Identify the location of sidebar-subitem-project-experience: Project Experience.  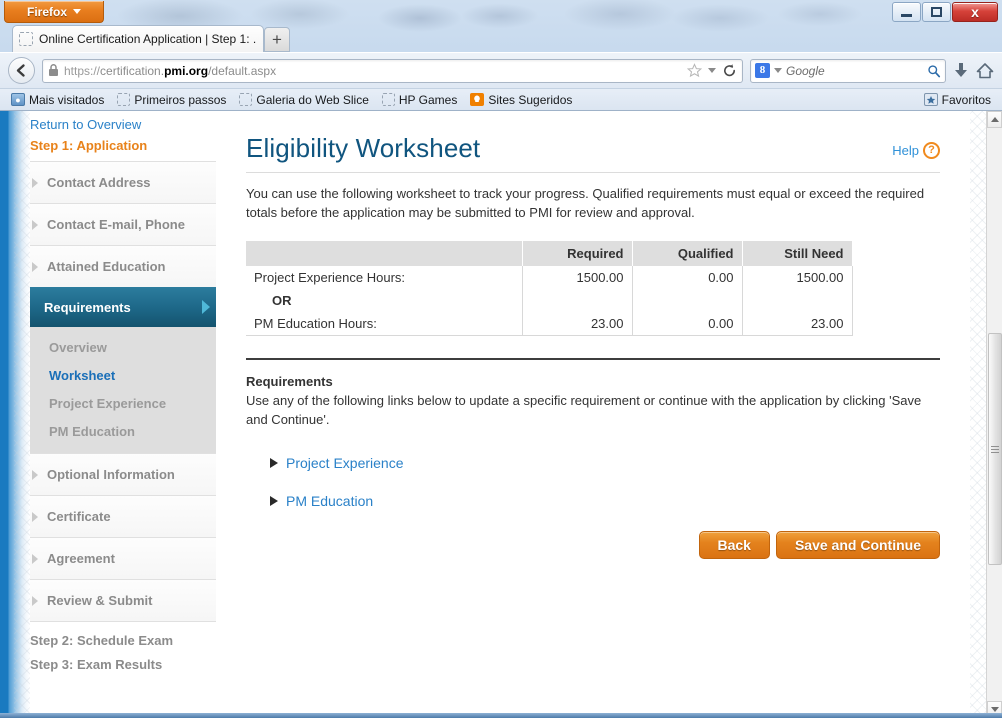
(123, 403).